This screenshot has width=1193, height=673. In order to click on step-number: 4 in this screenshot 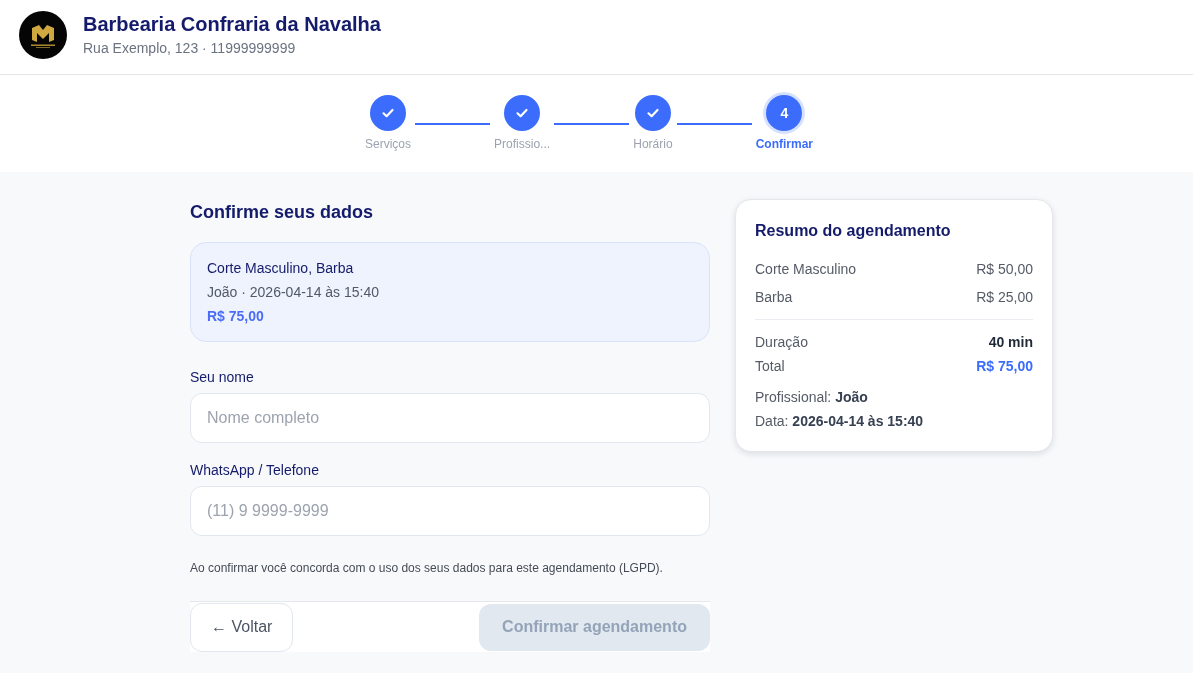, I will do `click(784, 113)`.